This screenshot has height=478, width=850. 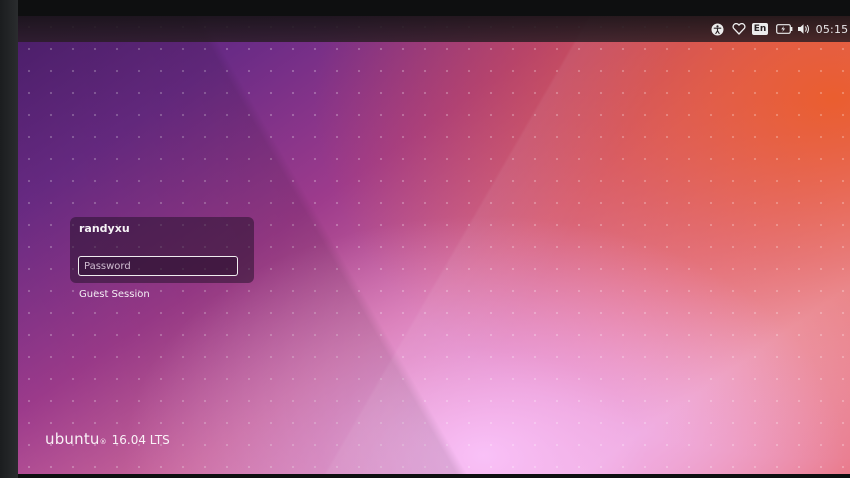 What do you see at coordinates (739, 29) in the screenshot?
I see `network-icon` at bounding box center [739, 29].